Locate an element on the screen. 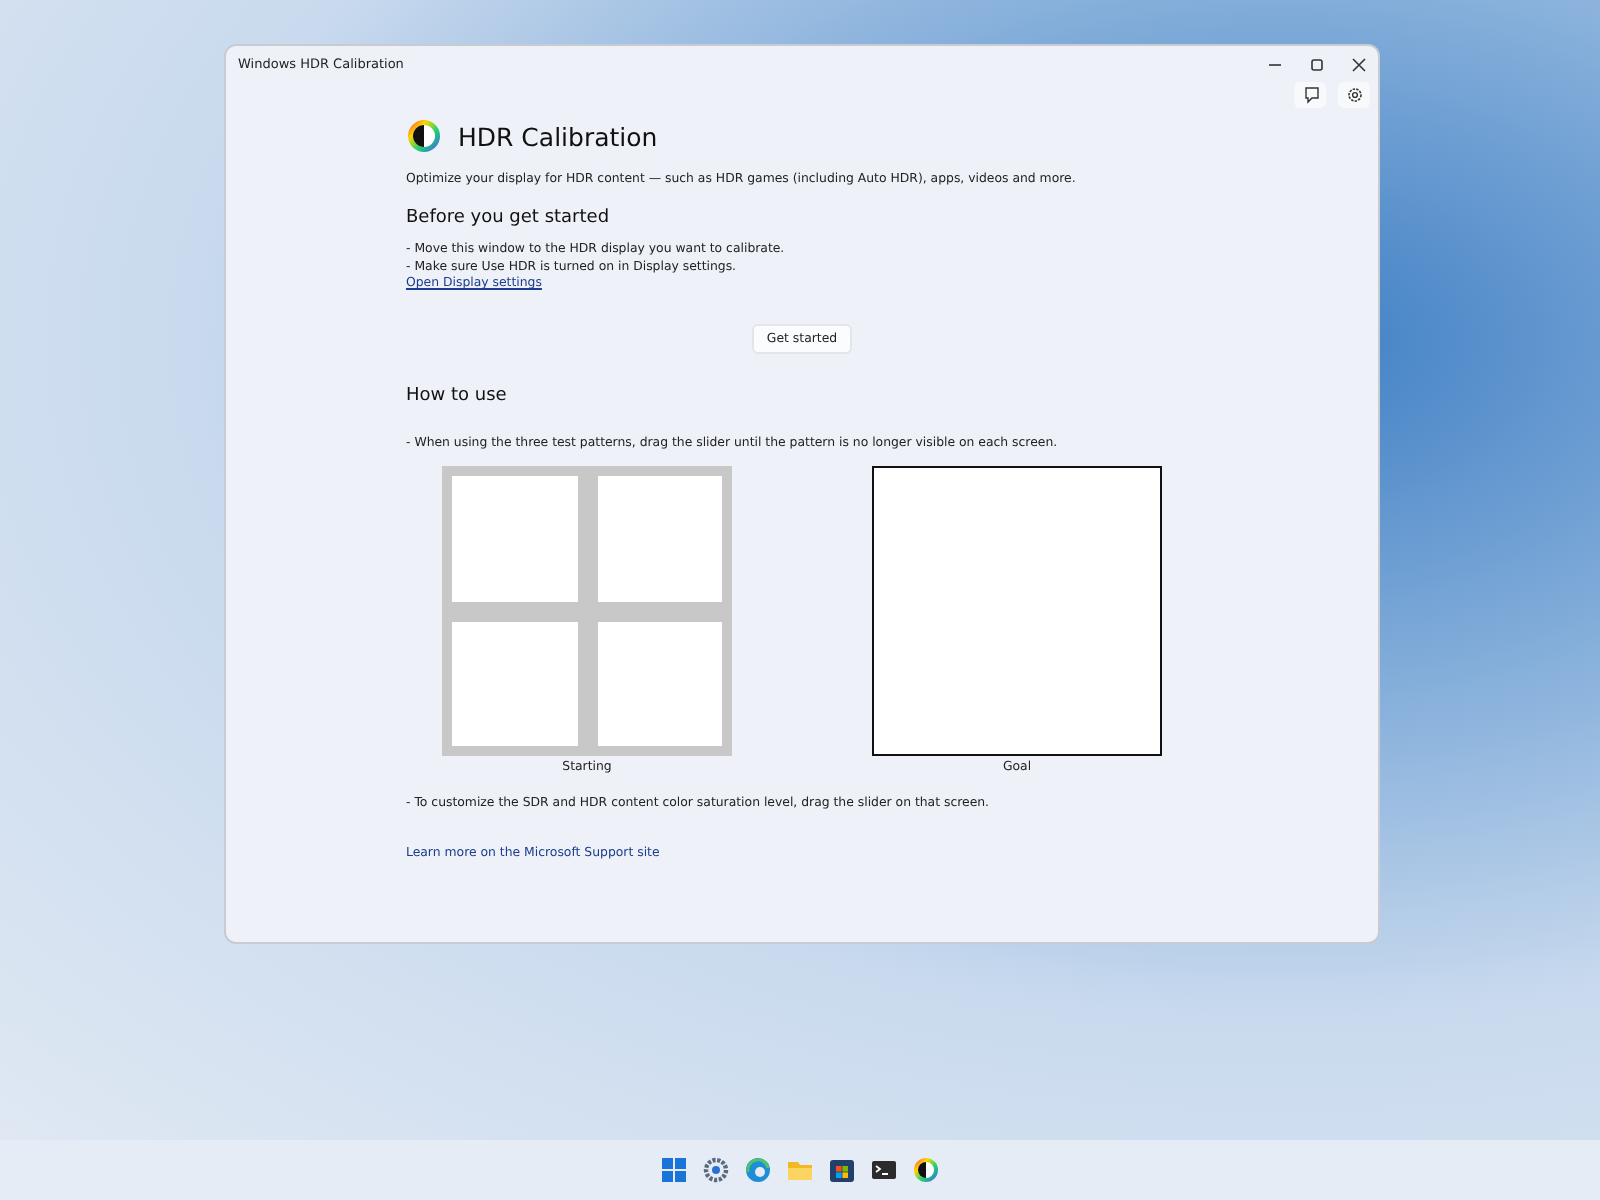 This screenshot has width=1600, height=1200. terminal-icon is located at coordinates (884, 1170).